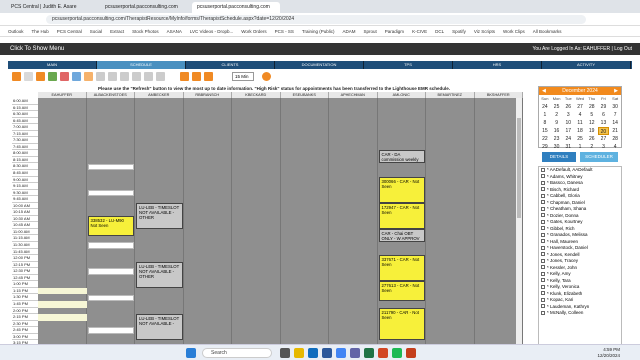 The height and width of the screenshot is (360, 640). I want to click on calendar-day: 18, so click(580, 131).